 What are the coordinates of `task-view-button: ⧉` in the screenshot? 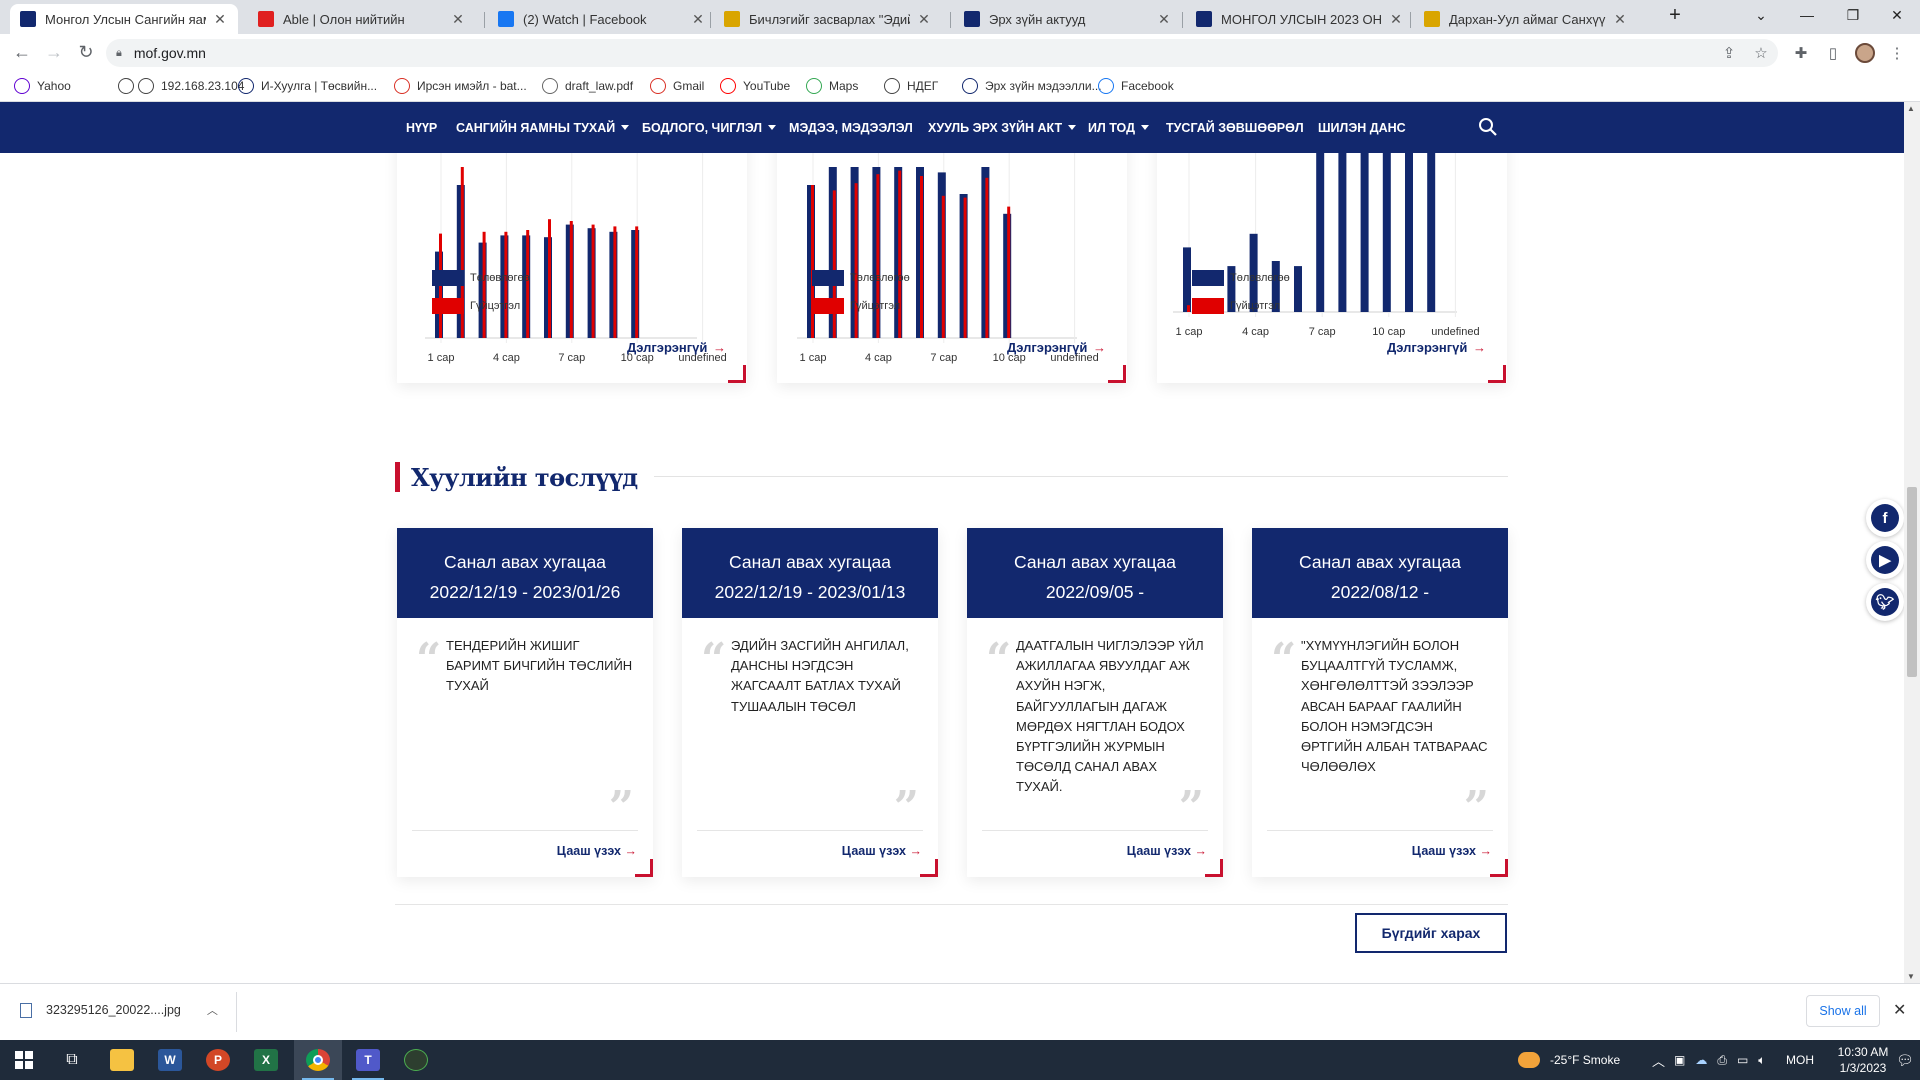 It's located at (72, 1060).